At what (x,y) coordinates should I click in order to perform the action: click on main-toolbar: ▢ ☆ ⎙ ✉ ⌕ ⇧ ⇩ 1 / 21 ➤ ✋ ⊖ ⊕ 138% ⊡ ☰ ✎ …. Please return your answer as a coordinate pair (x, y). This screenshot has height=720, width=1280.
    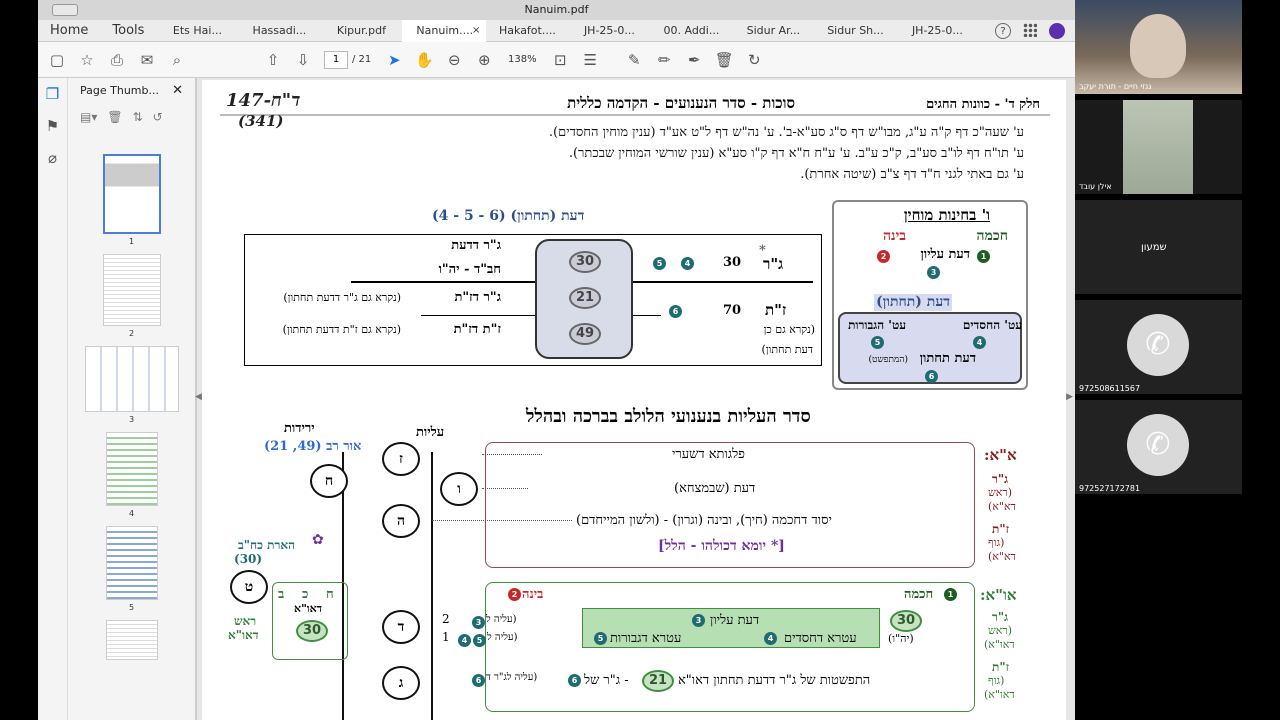
    Looking at the image, I should click on (556, 60).